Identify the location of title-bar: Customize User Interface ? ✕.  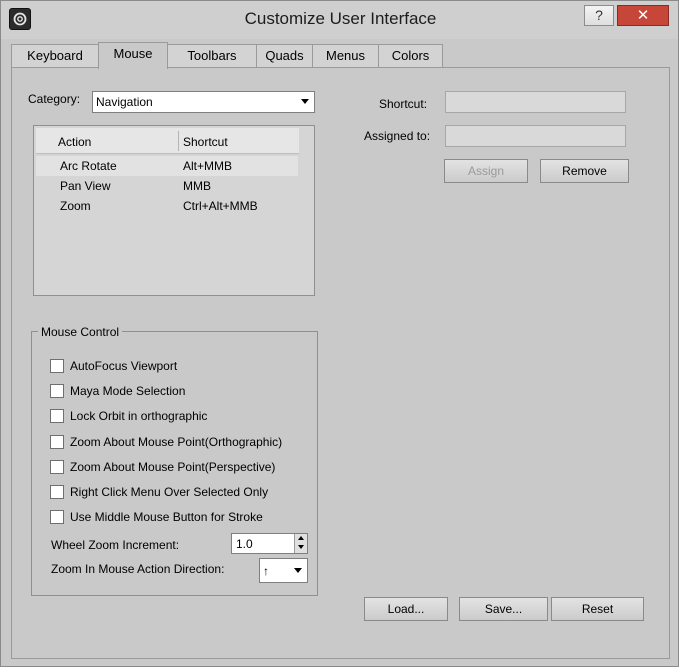
(339, 20).